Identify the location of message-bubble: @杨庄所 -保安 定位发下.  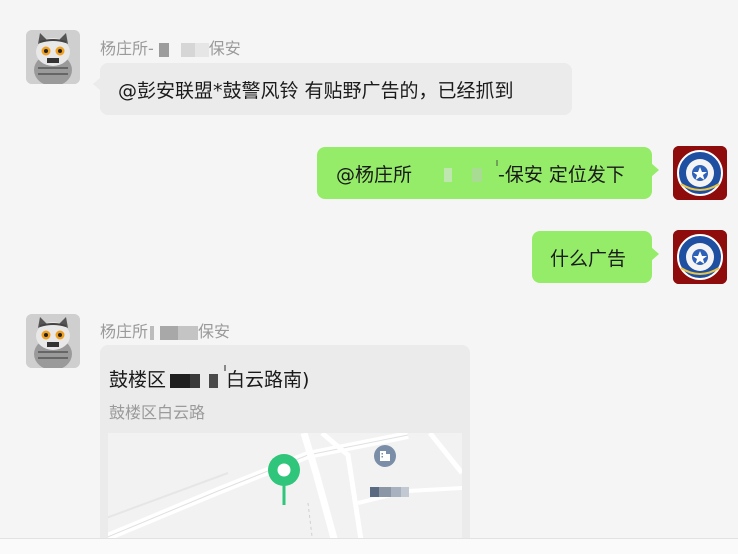
(488, 173).